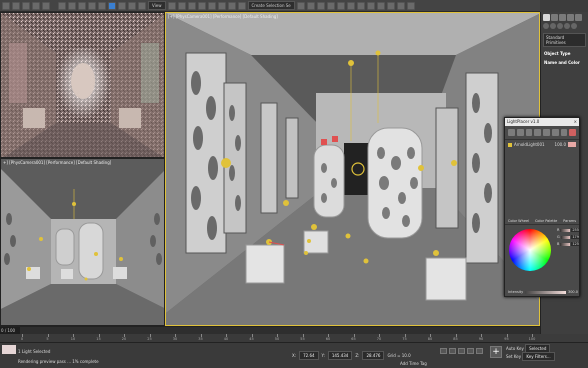  I want to click on lights-icon, so click(560, 26).